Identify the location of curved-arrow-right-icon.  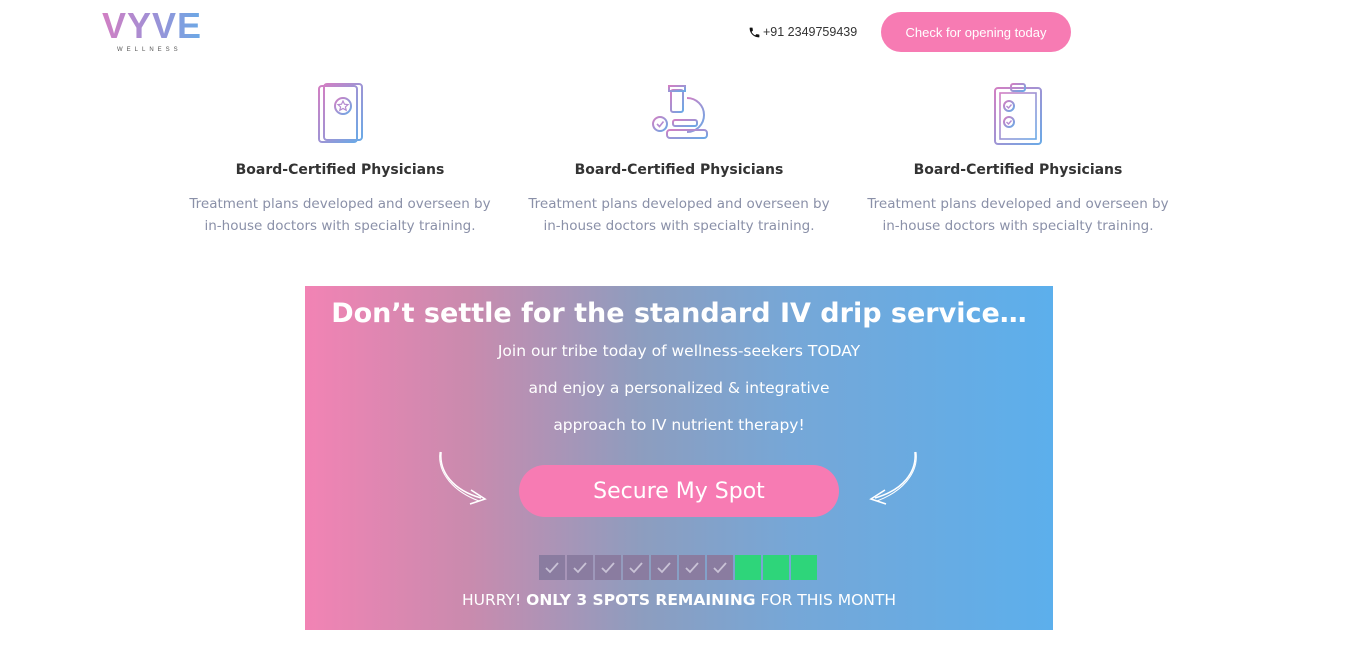
(463, 478).